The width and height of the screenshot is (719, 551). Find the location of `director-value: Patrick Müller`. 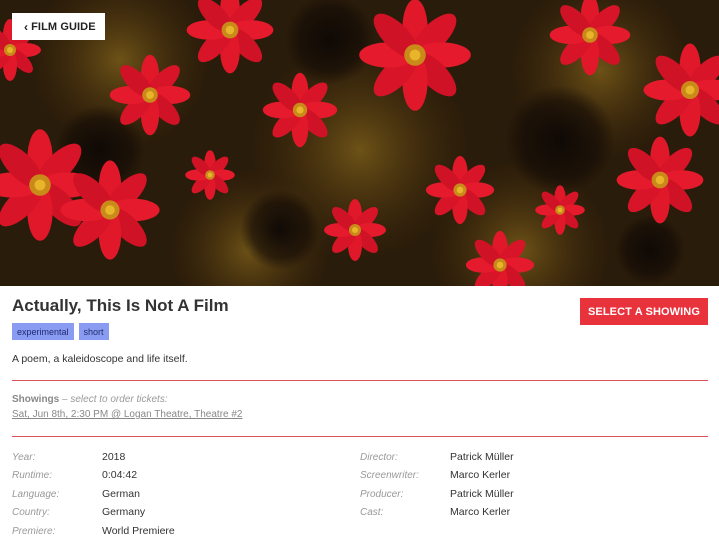

director-value: Patrick Müller is located at coordinates (482, 457).